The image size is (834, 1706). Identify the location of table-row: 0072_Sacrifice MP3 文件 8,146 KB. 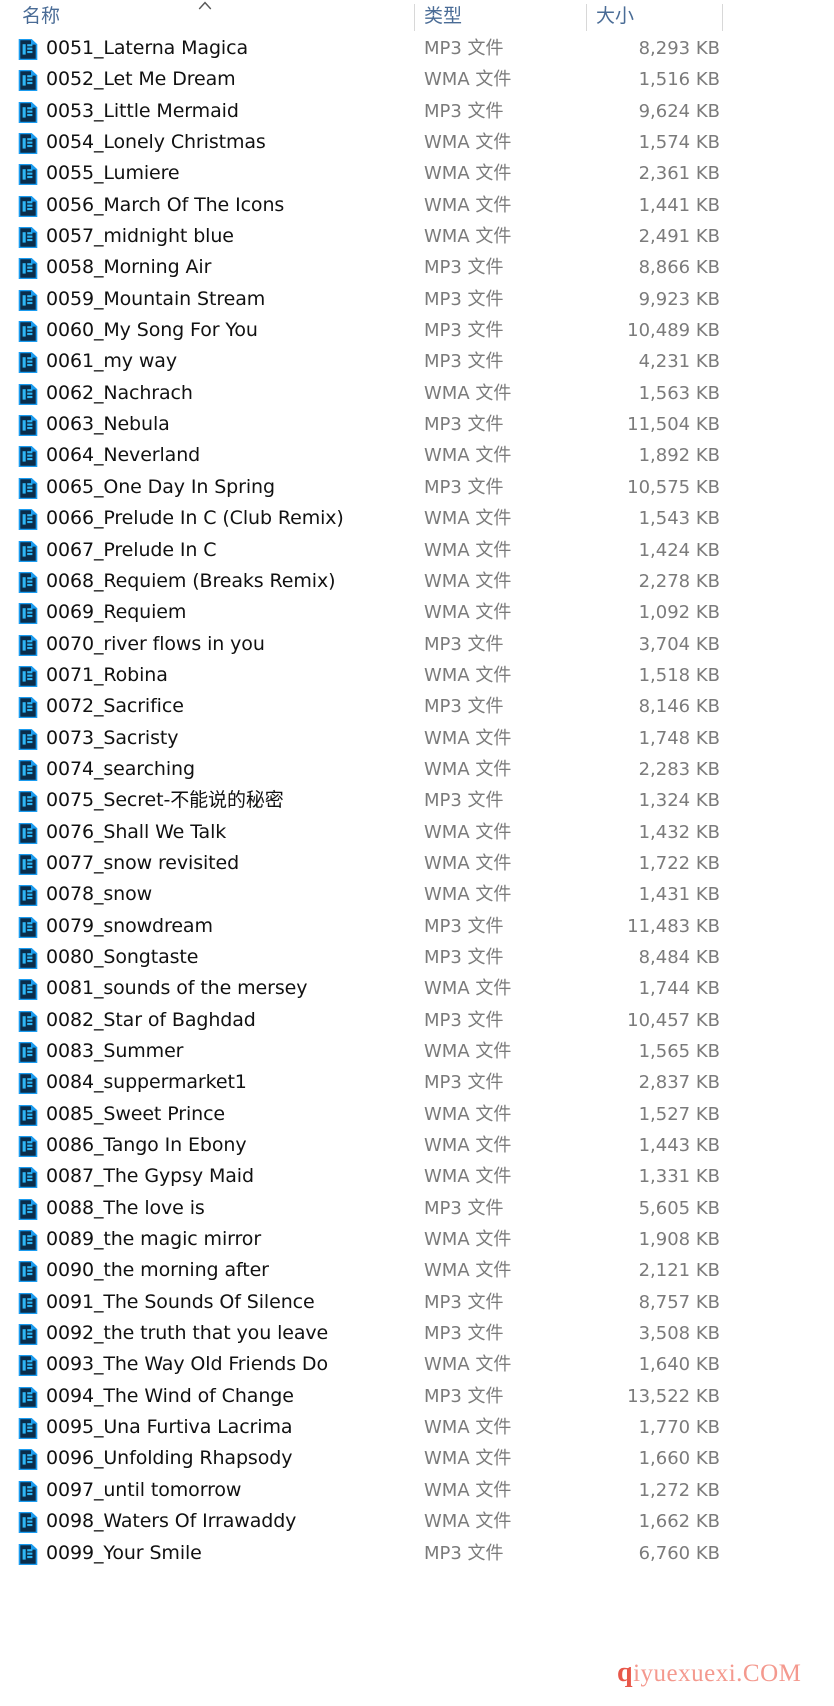
(417, 706).